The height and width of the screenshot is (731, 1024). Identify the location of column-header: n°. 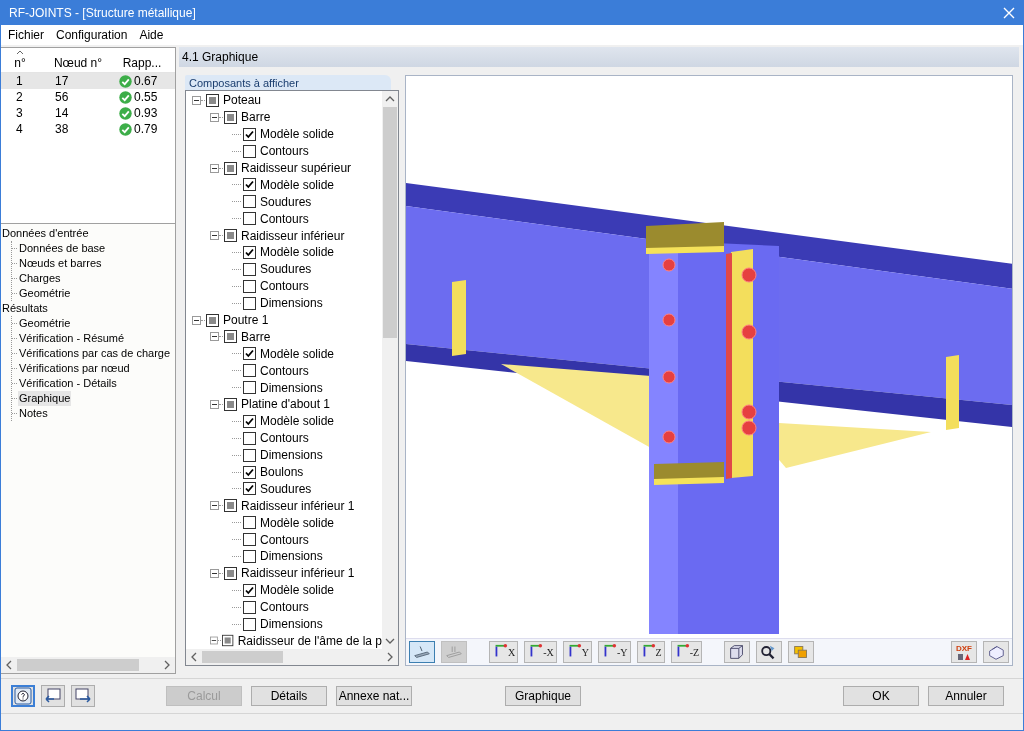
(20, 63).